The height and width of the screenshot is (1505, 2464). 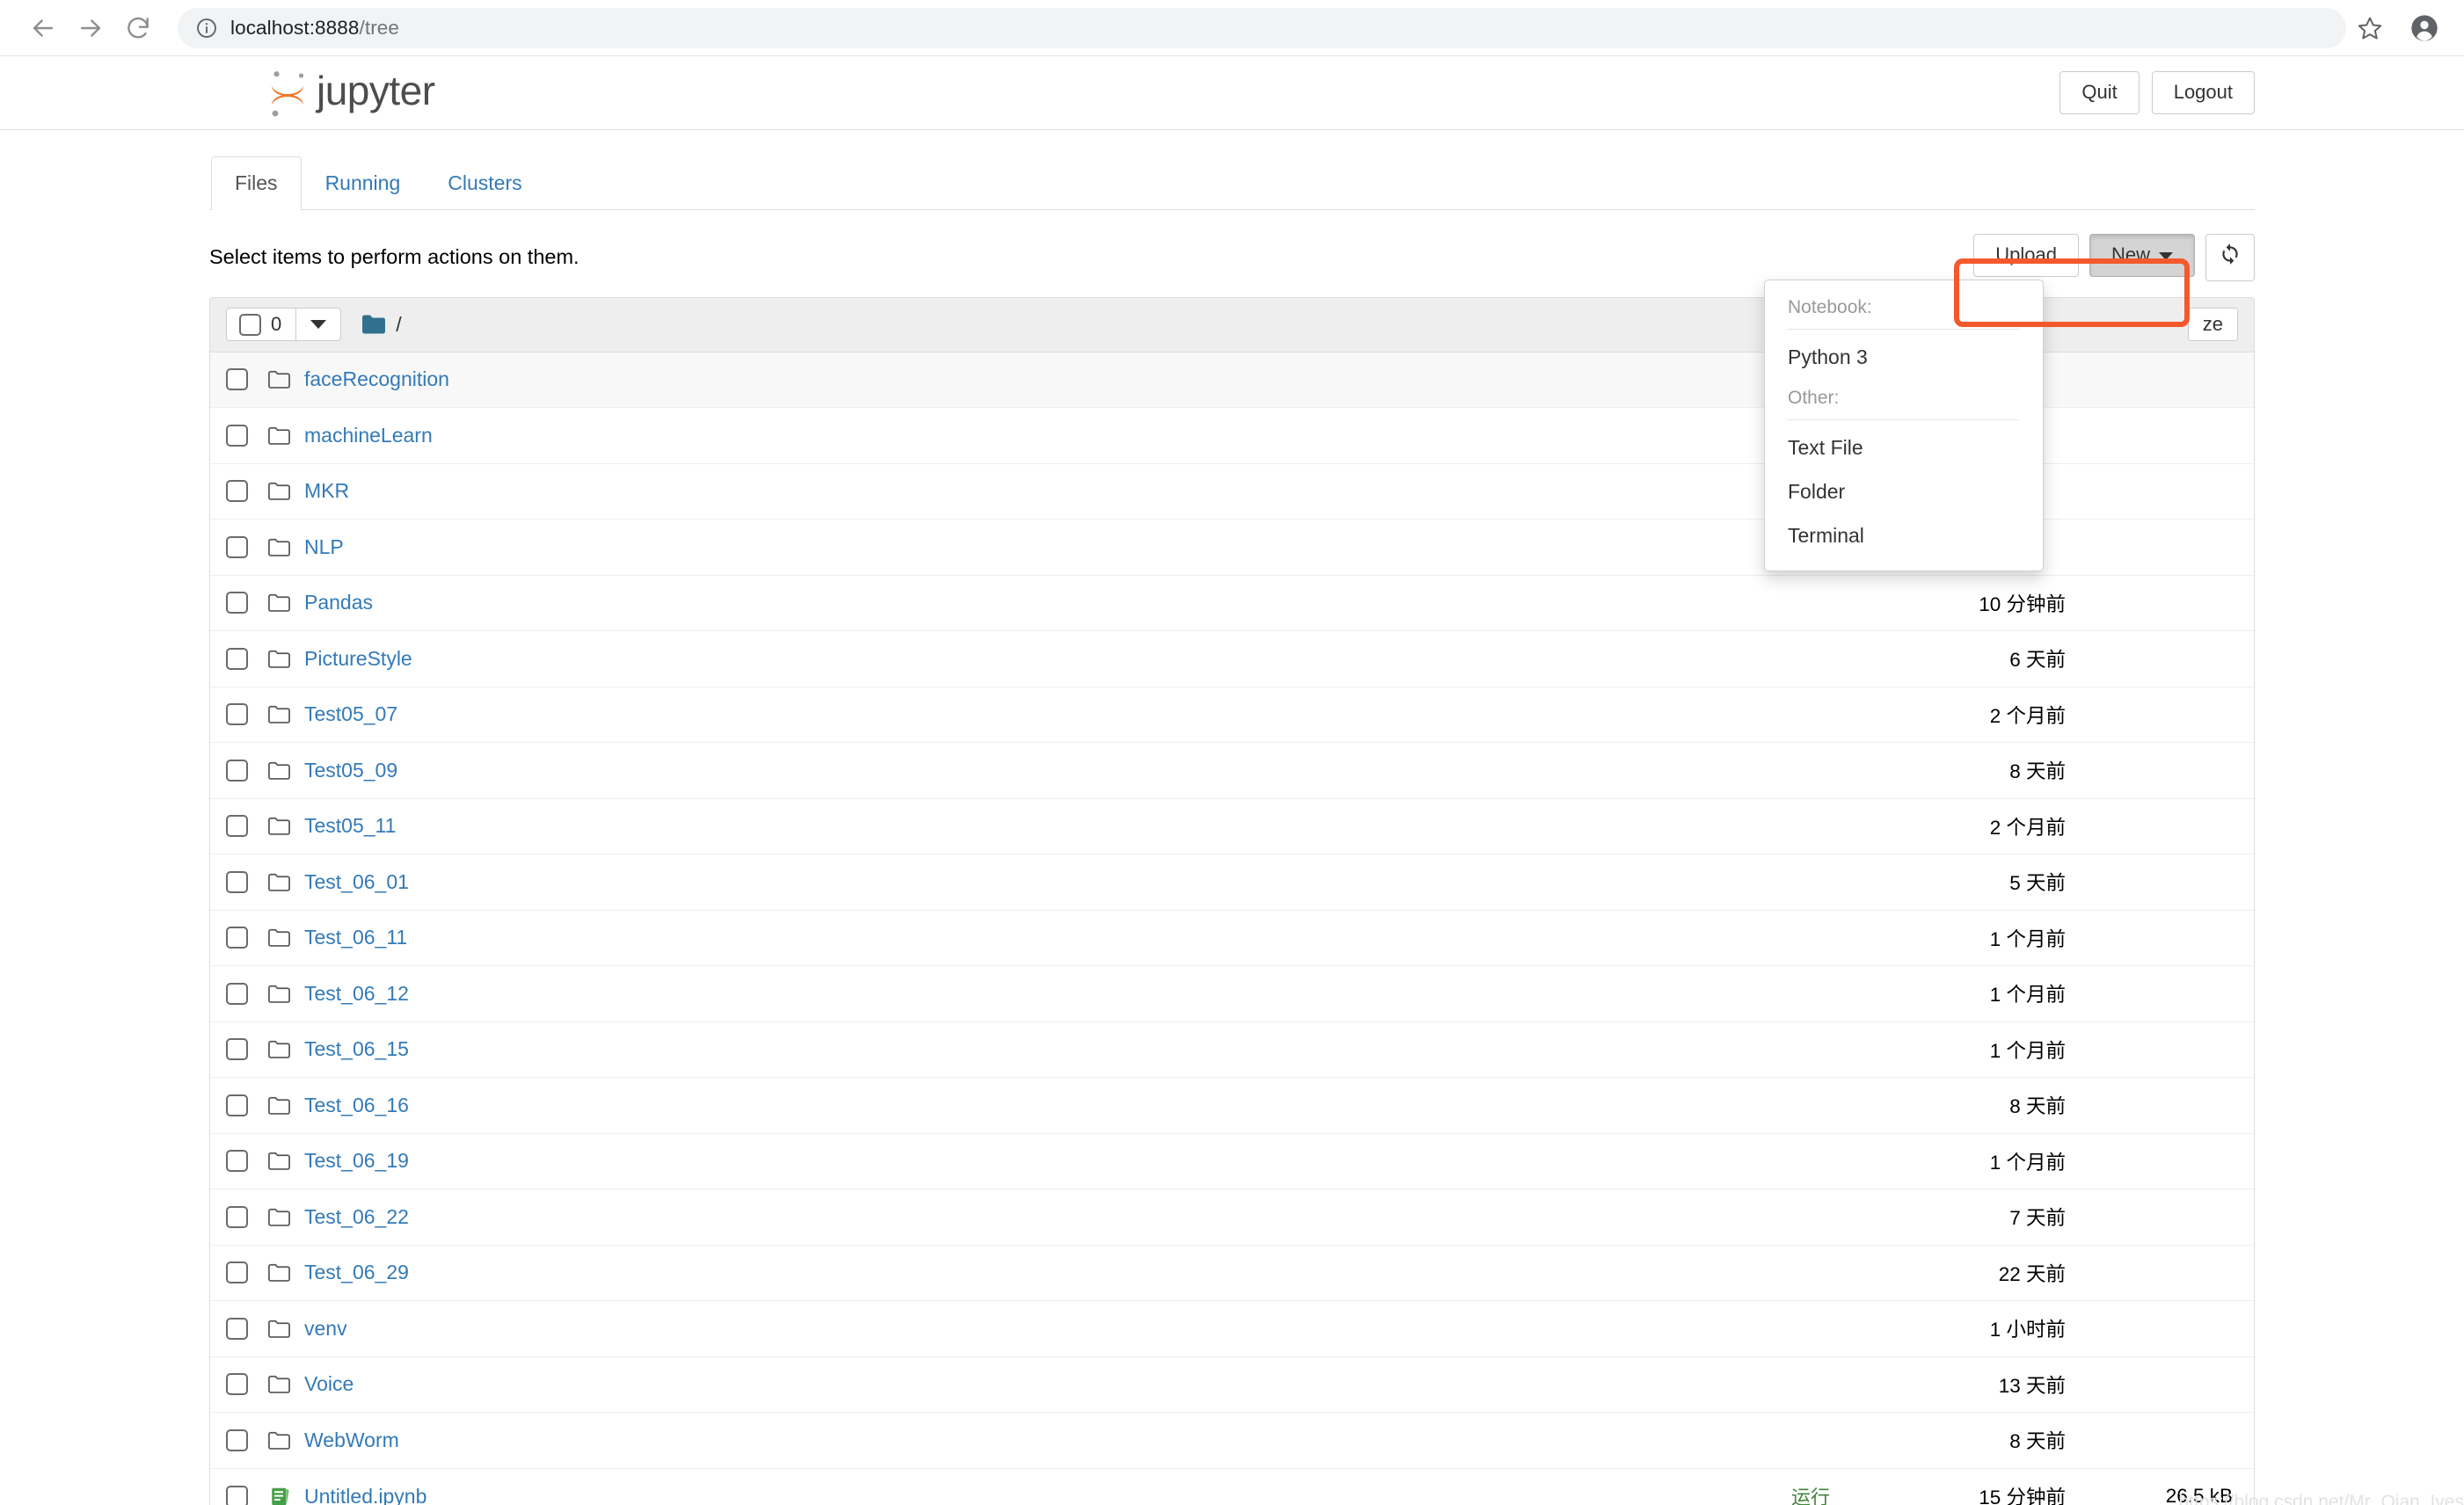 What do you see at coordinates (350, 714) in the screenshot?
I see `file-name-link: Test05_07` at bounding box center [350, 714].